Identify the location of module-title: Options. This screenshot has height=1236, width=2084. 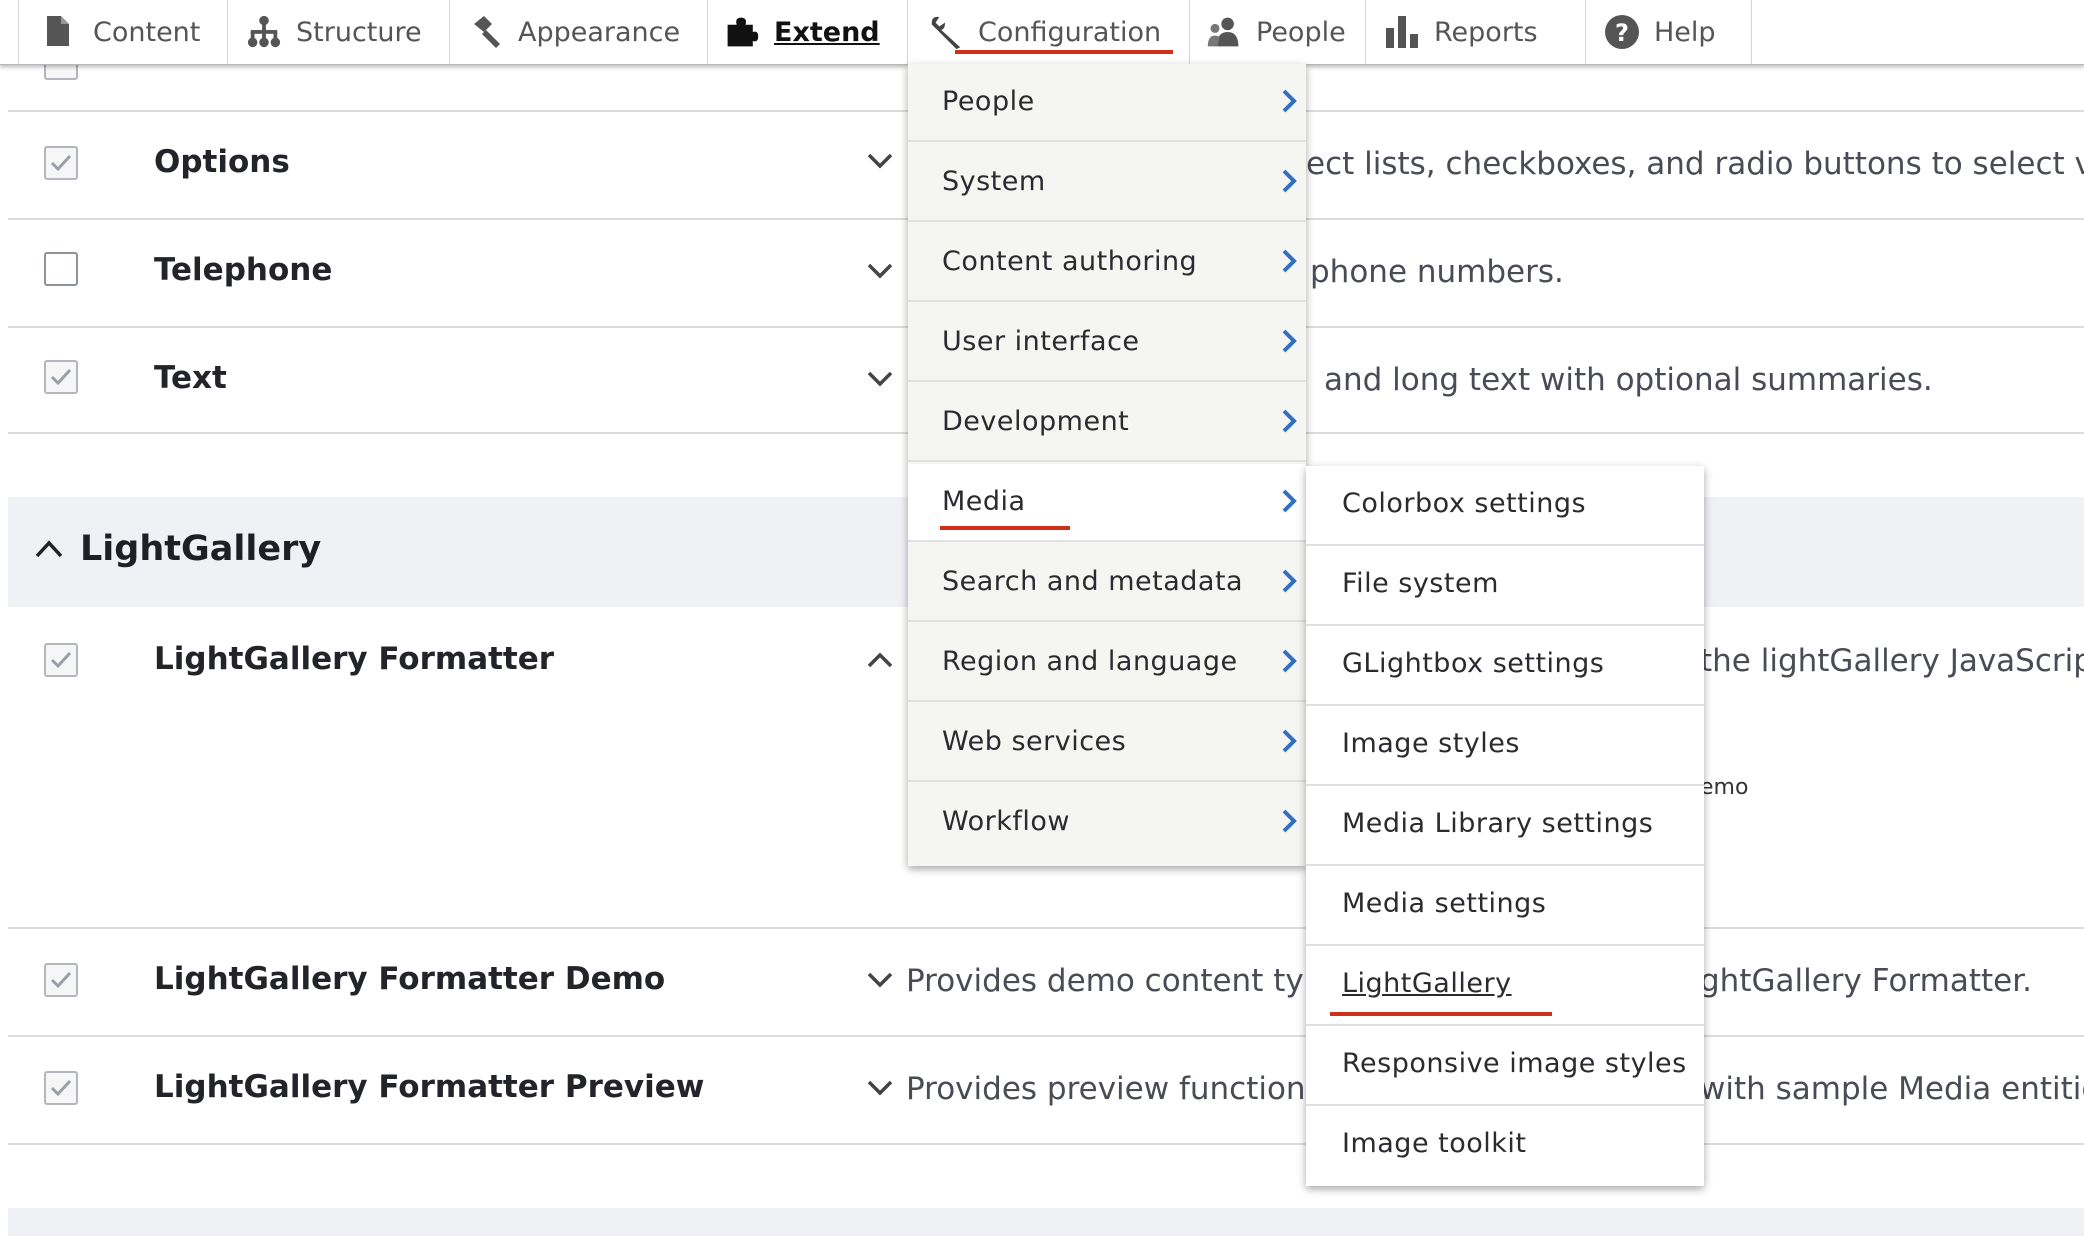
(222, 162).